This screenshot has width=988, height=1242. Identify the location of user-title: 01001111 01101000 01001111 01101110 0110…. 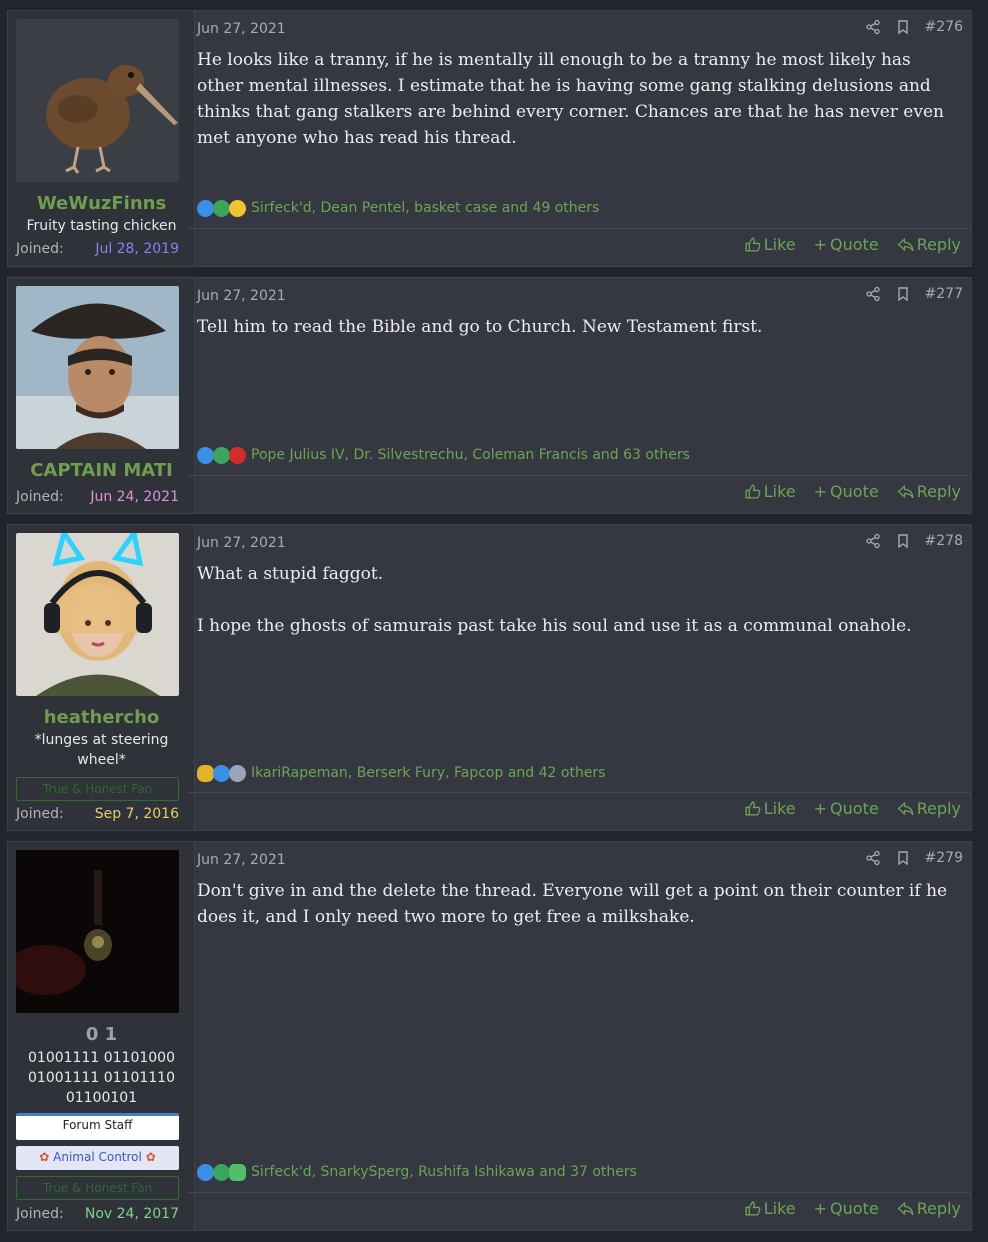
(101, 1078).